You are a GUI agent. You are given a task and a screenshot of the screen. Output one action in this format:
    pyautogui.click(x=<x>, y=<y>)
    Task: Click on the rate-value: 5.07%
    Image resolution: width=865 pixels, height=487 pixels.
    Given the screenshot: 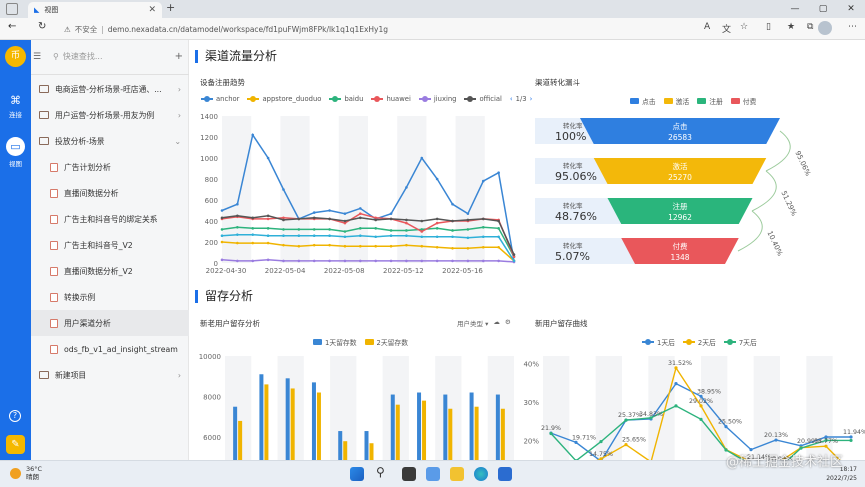 What is the action you would take?
    pyautogui.click(x=572, y=256)
    